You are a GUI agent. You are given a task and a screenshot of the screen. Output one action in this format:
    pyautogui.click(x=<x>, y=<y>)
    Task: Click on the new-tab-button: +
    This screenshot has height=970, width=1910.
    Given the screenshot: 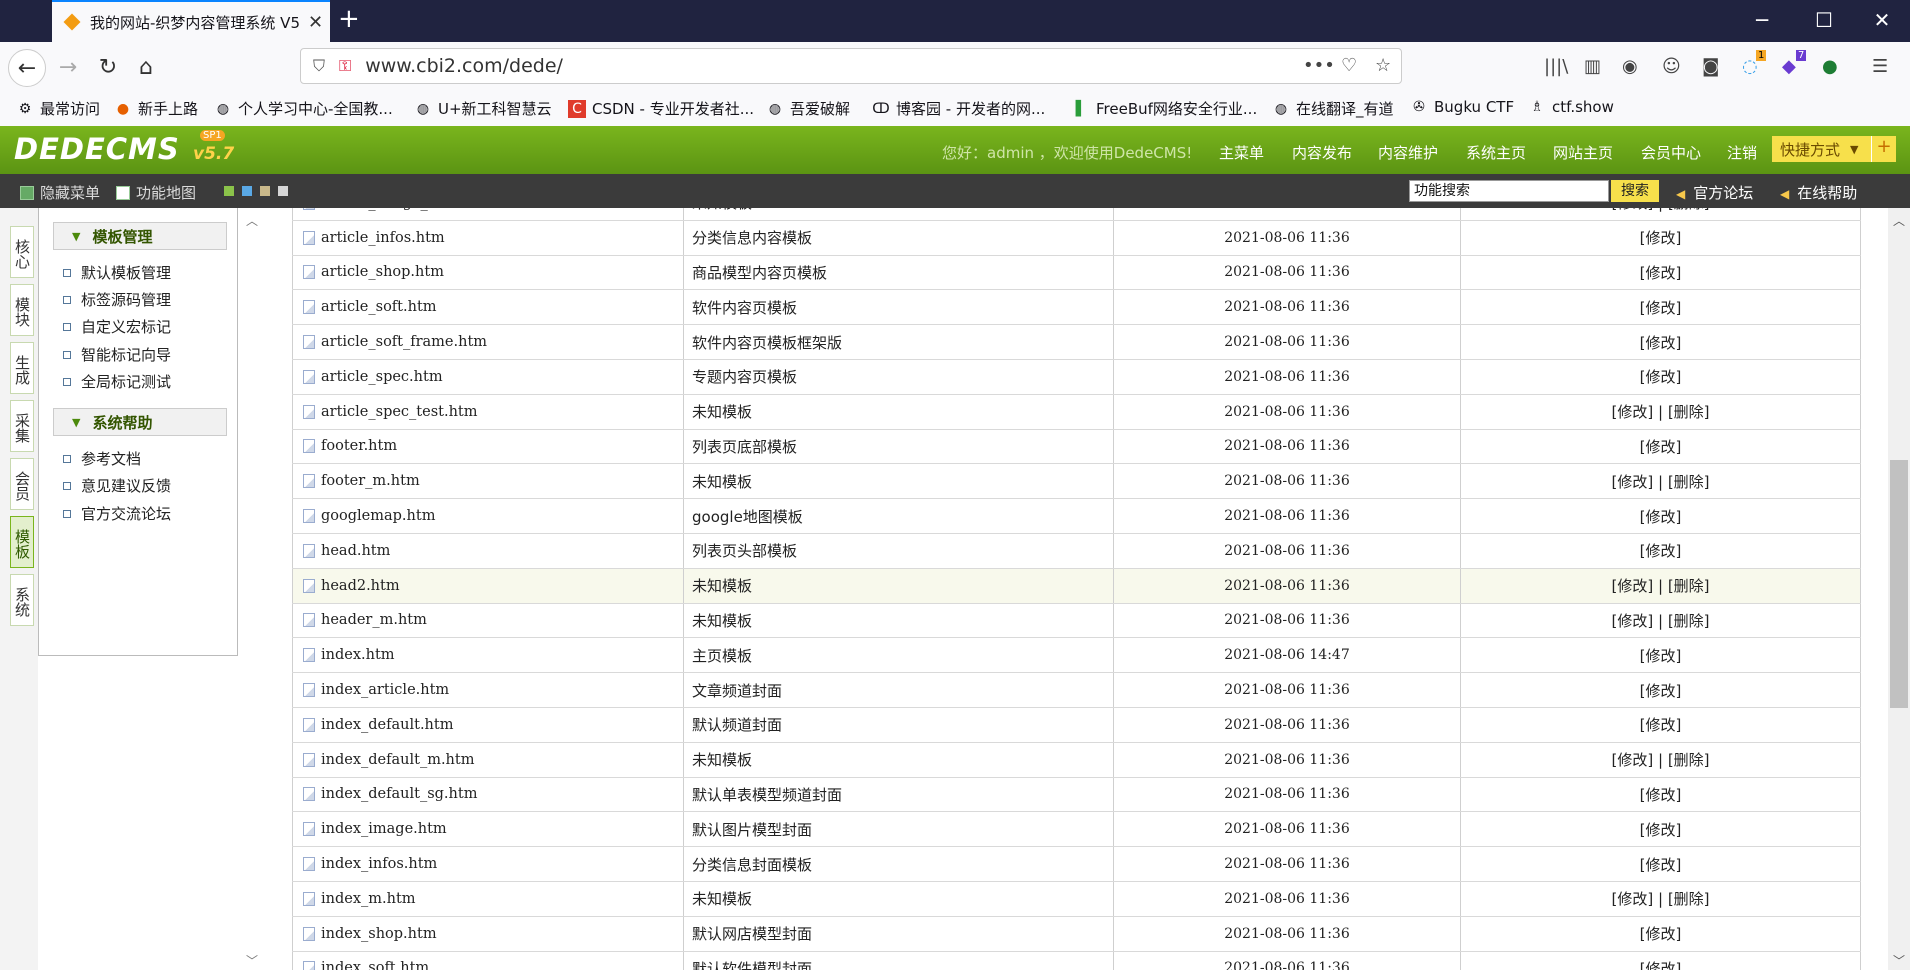 What is the action you would take?
    pyautogui.click(x=349, y=19)
    